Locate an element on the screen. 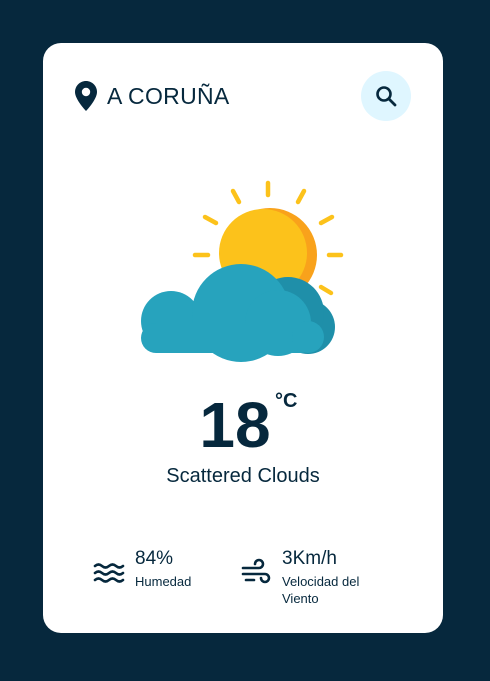 Image resolution: width=490 pixels, height=681 pixels. location-pin-icon is located at coordinates (86, 96).